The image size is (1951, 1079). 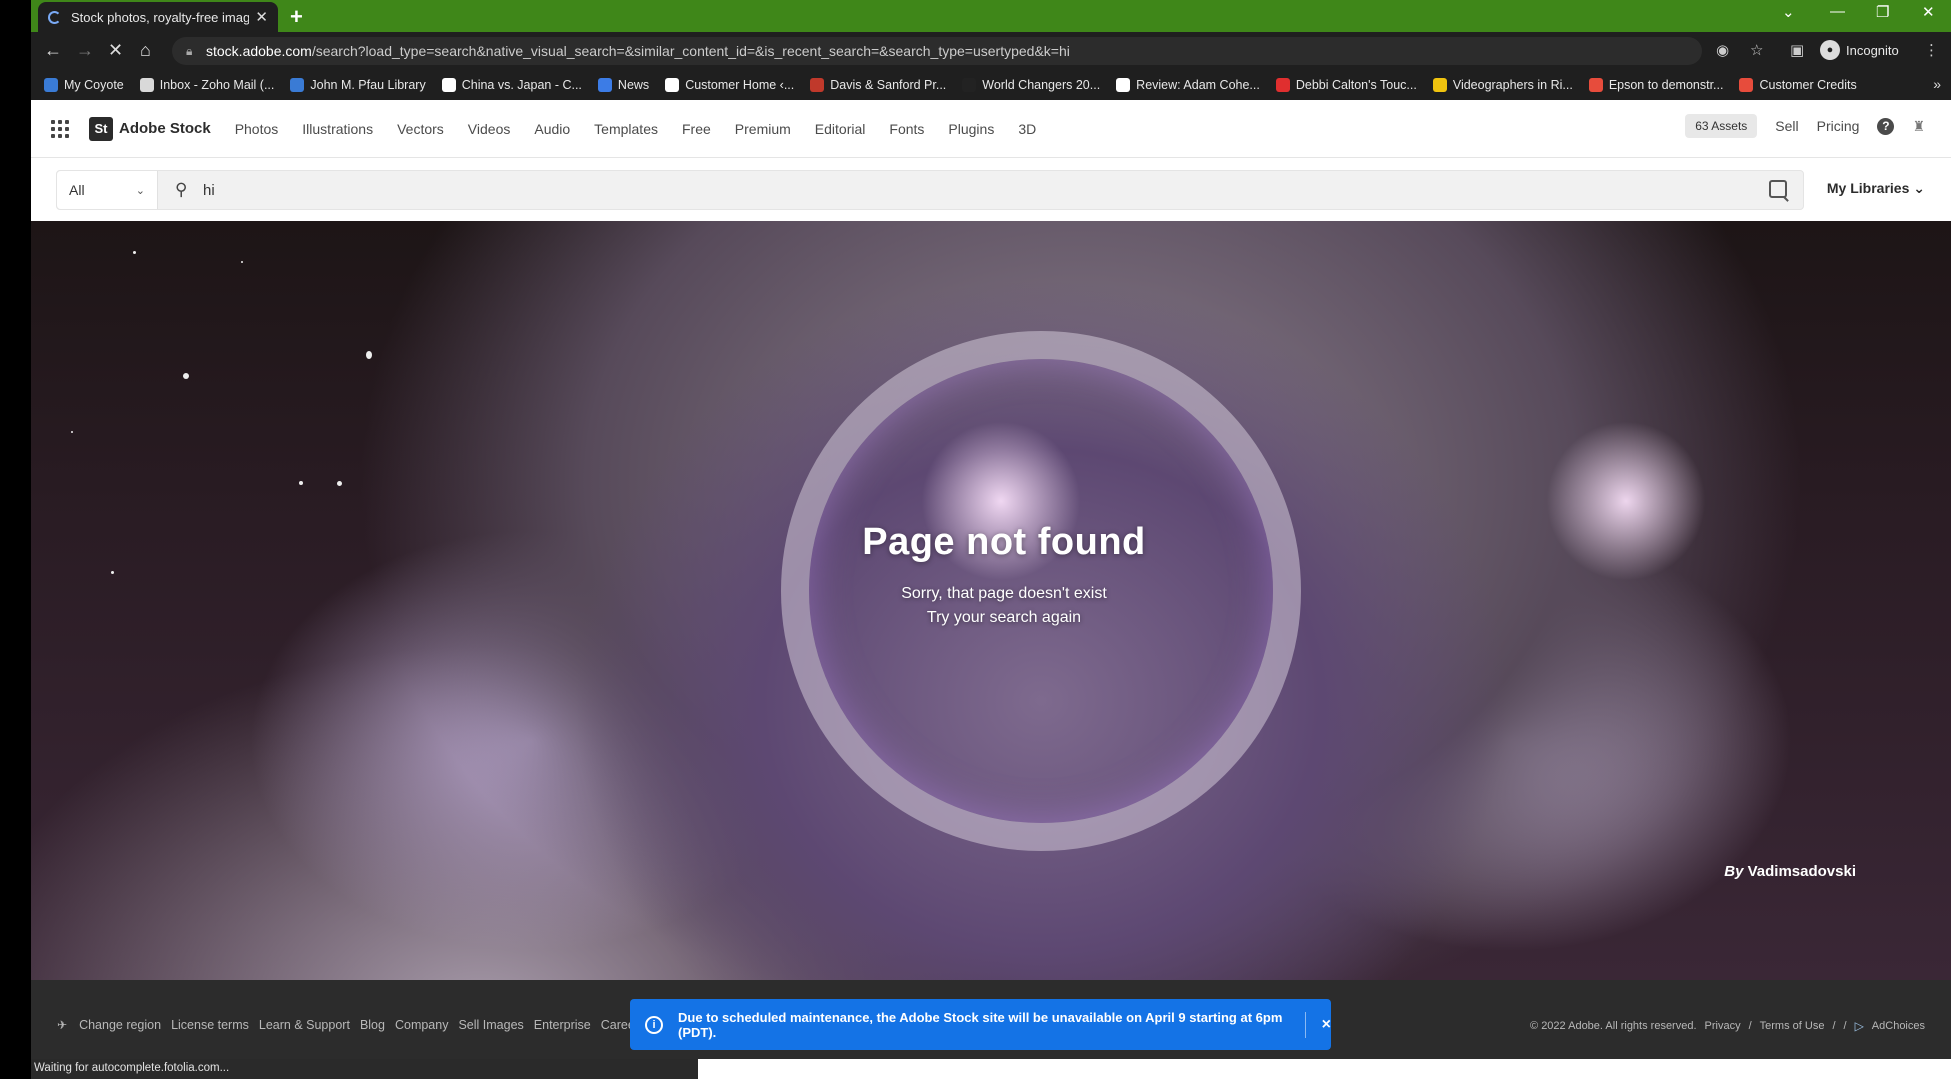 I want to click on home-icon: ⌂, so click(x=145, y=50).